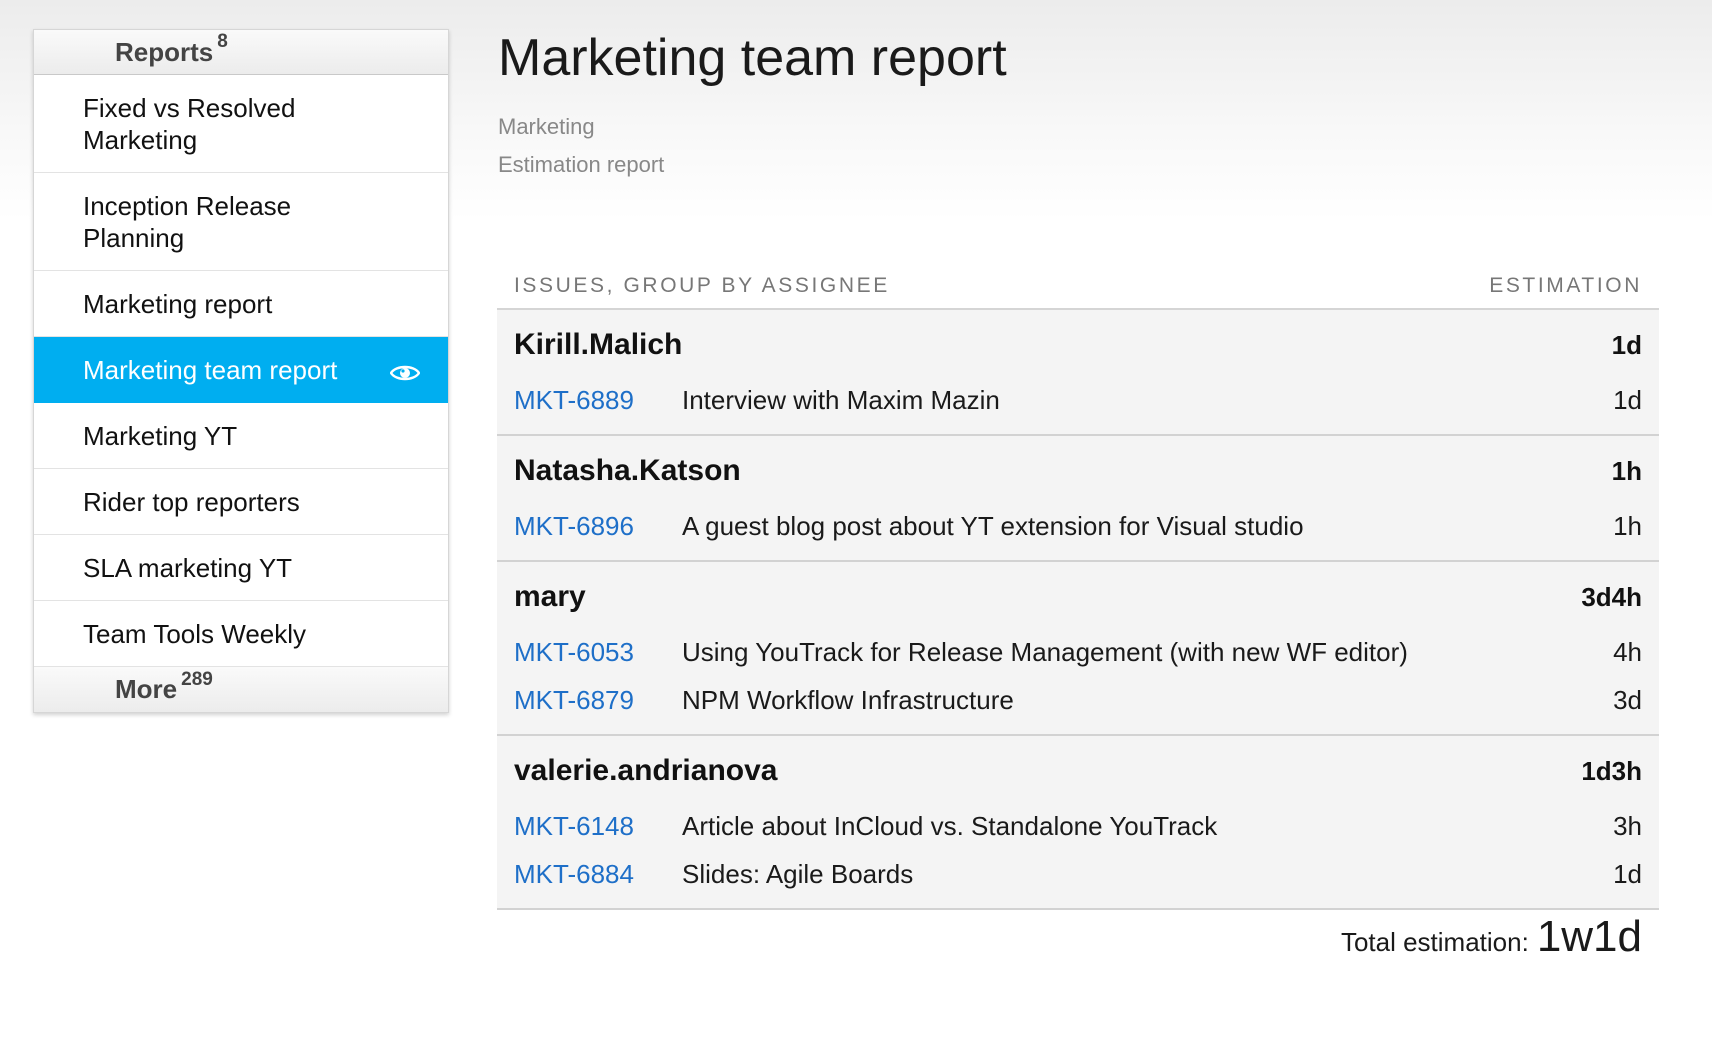 Image resolution: width=1712 pixels, height=1042 pixels. Describe the element at coordinates (598, 652) in the screenshot. I see `issue-id-link: MKT-6053` at that location.